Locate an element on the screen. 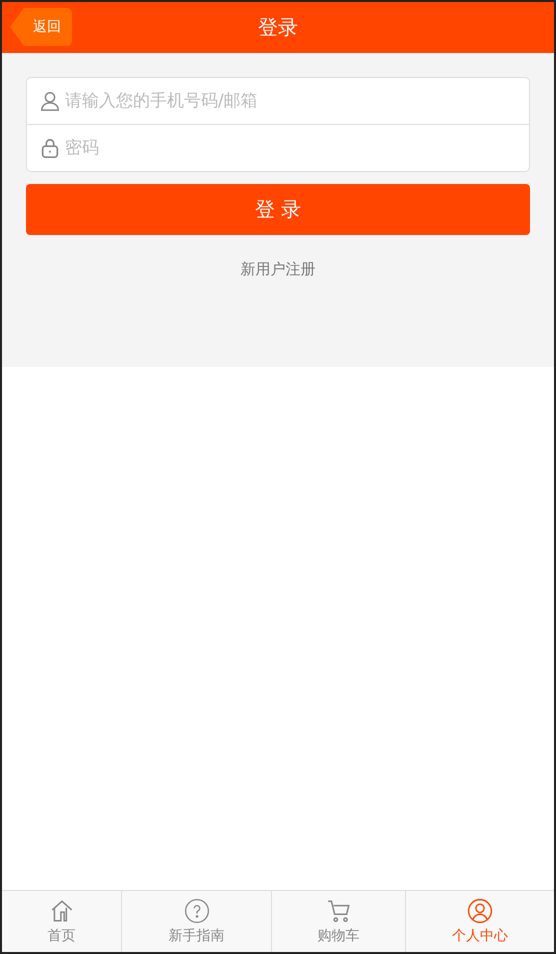 The image size is (556, 954). help-icon is located at coordinates (197, 911).